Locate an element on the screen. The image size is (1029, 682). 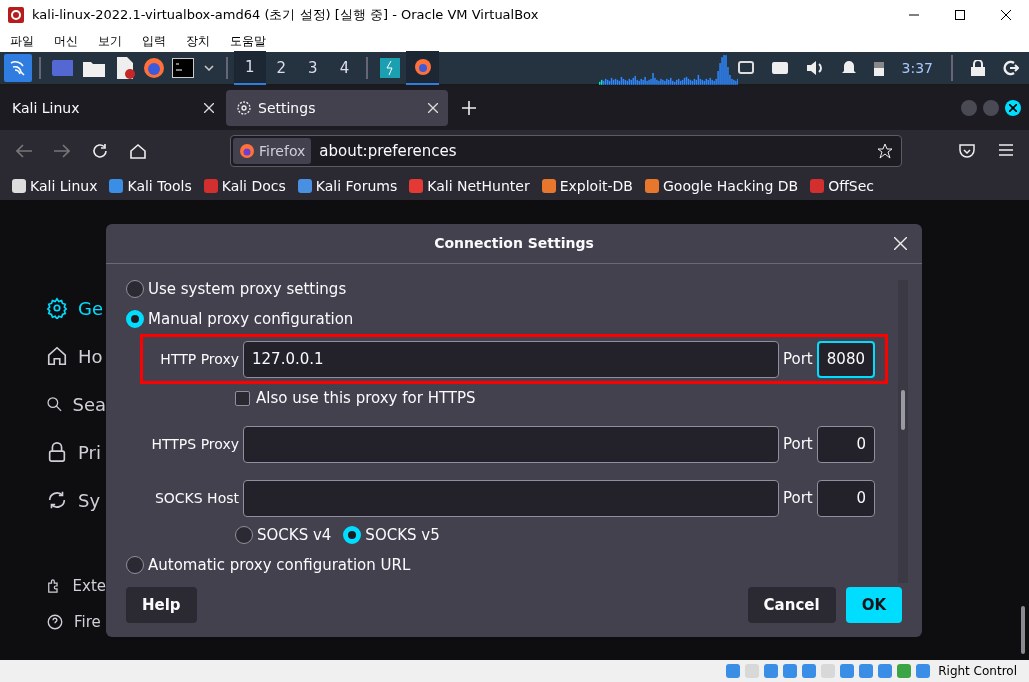
close-button is located at coordinates (1013, 108).